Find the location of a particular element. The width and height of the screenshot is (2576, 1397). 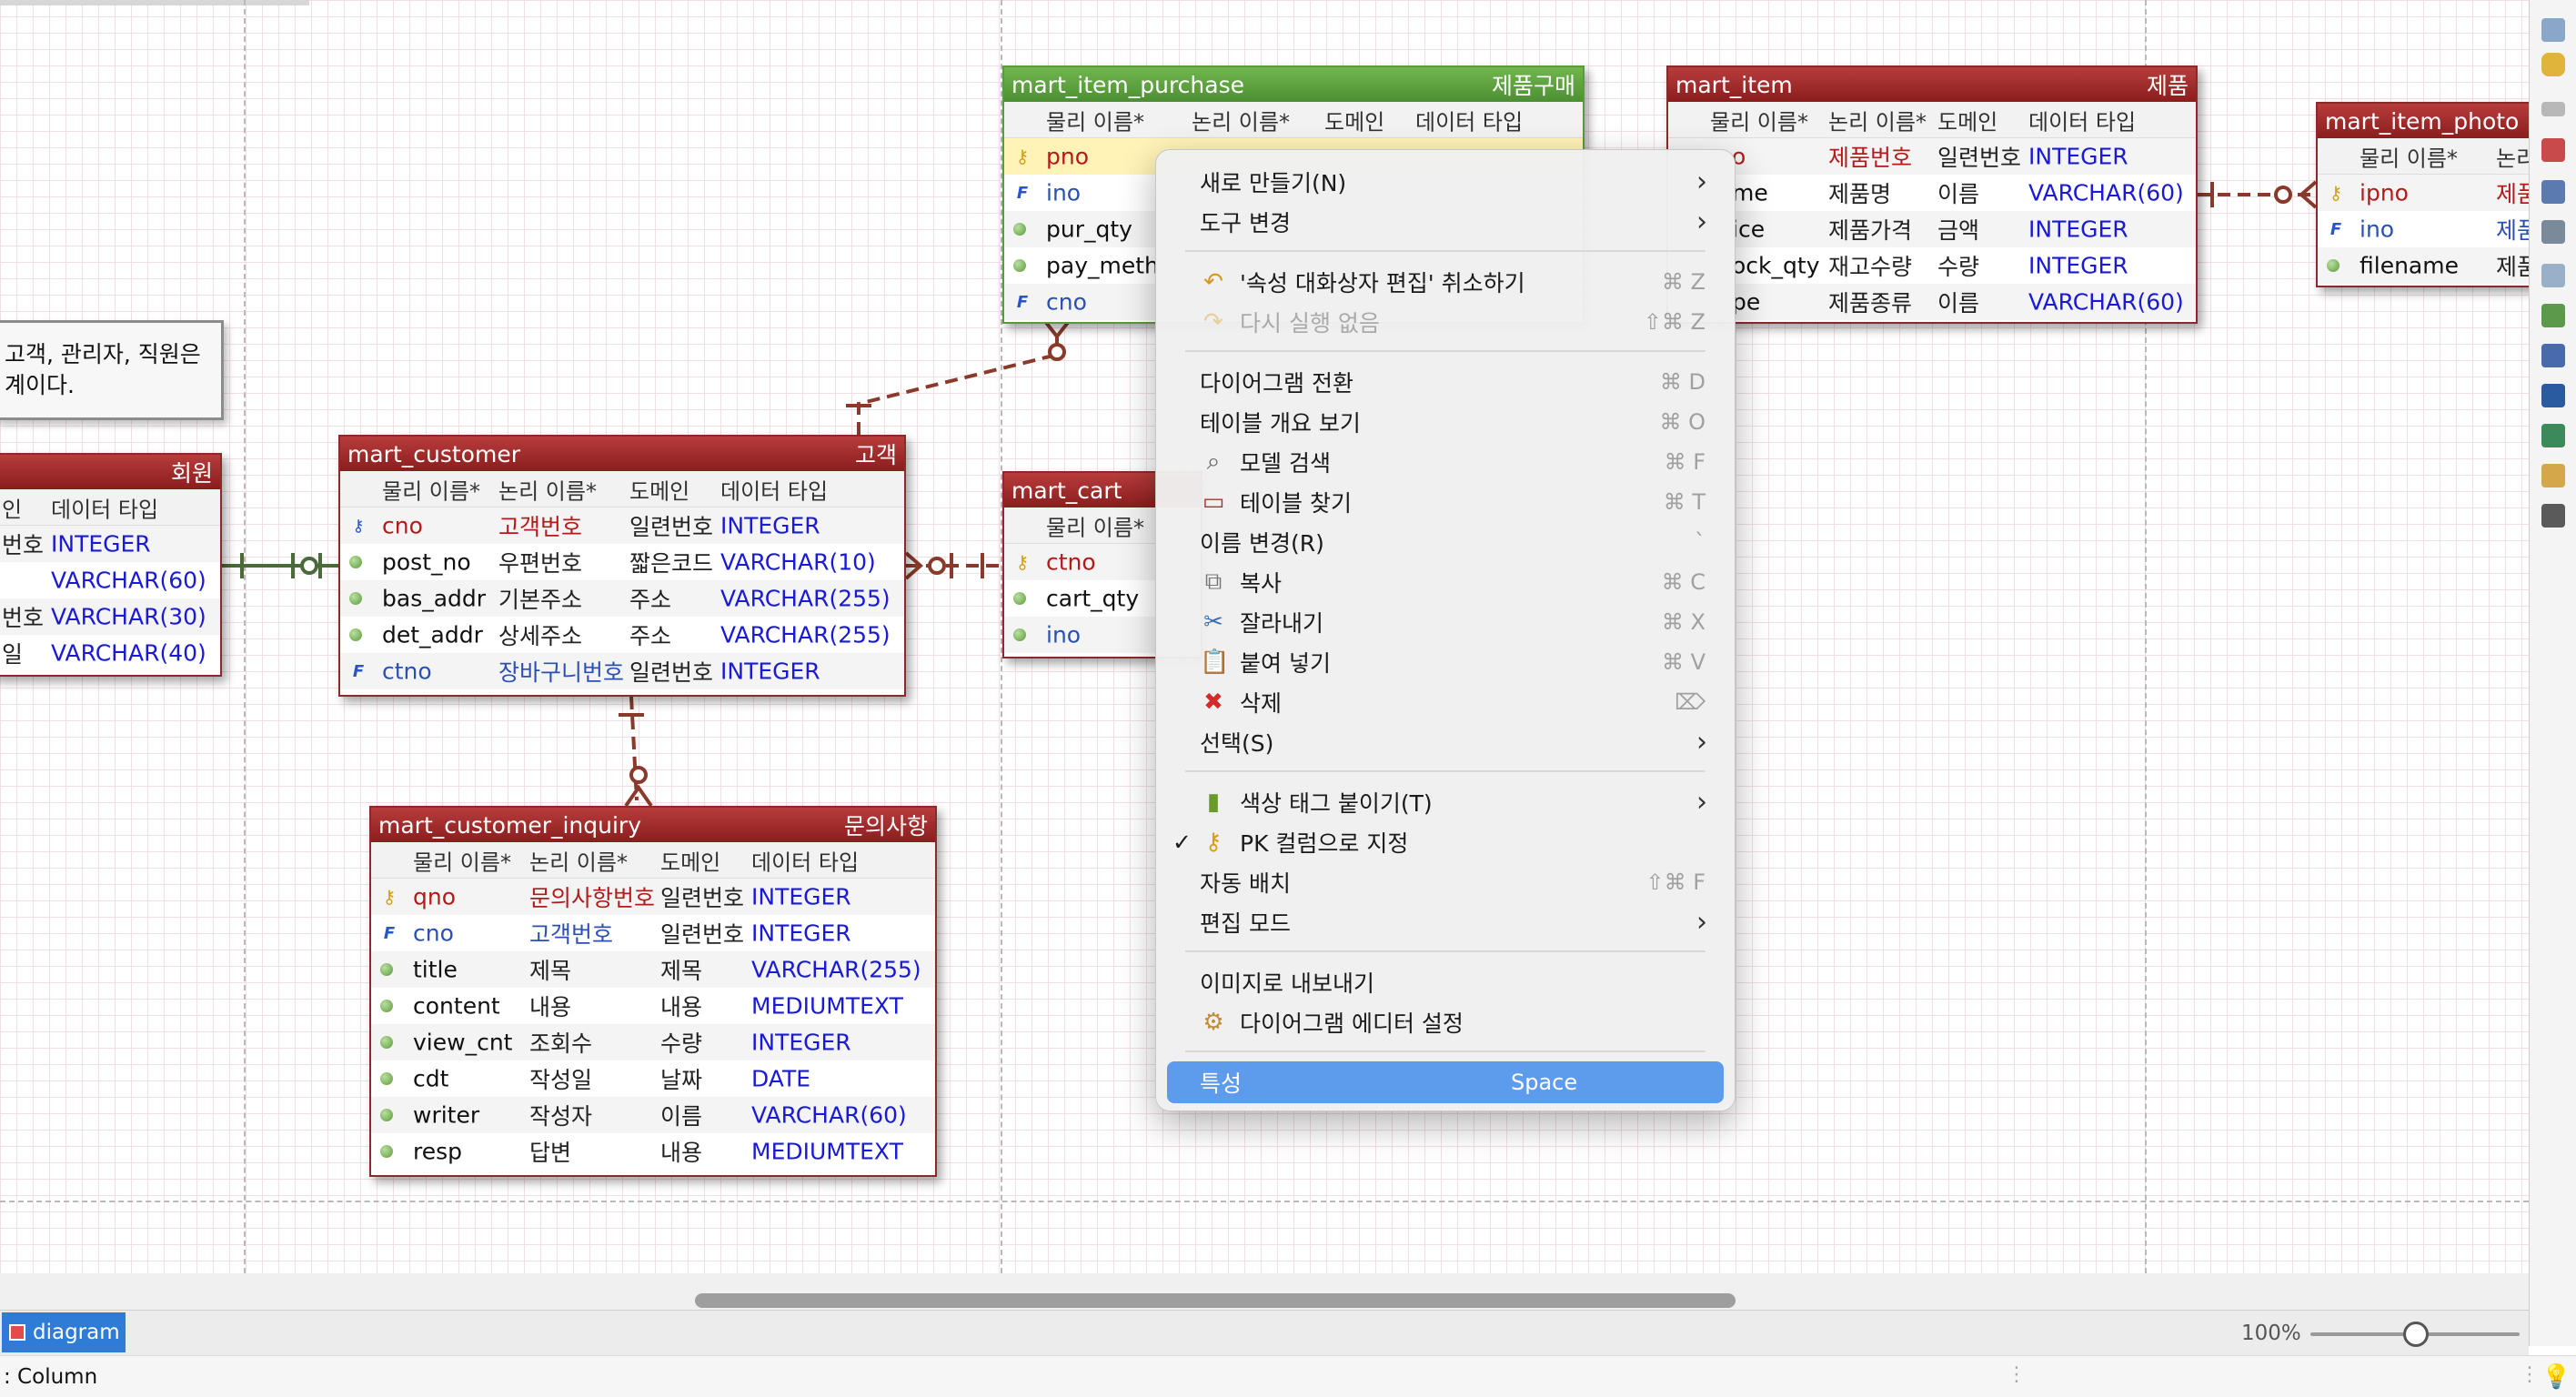

menu-item-rename: 이름 변경(R) ` is located at coordinates (1445, 542).